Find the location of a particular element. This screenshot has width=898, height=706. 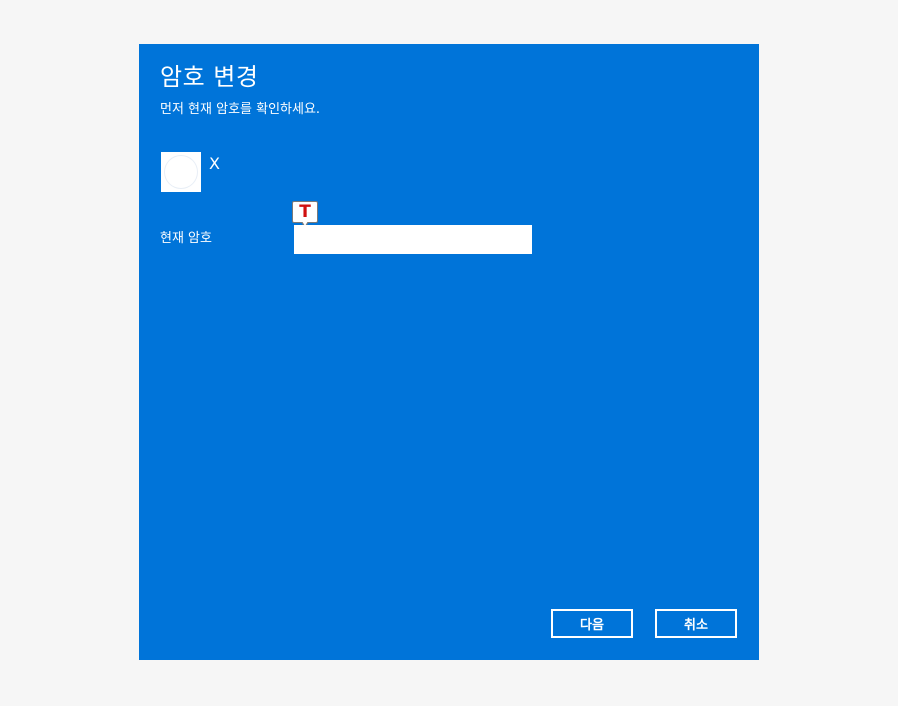

dialog-title: 암호 변경 is located at coordinates (209, 77).